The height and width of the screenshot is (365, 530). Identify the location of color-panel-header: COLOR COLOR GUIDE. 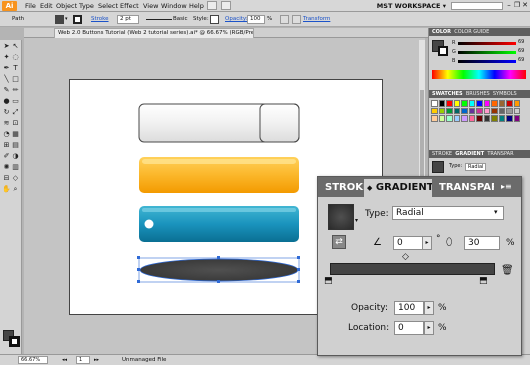
(479, 32).